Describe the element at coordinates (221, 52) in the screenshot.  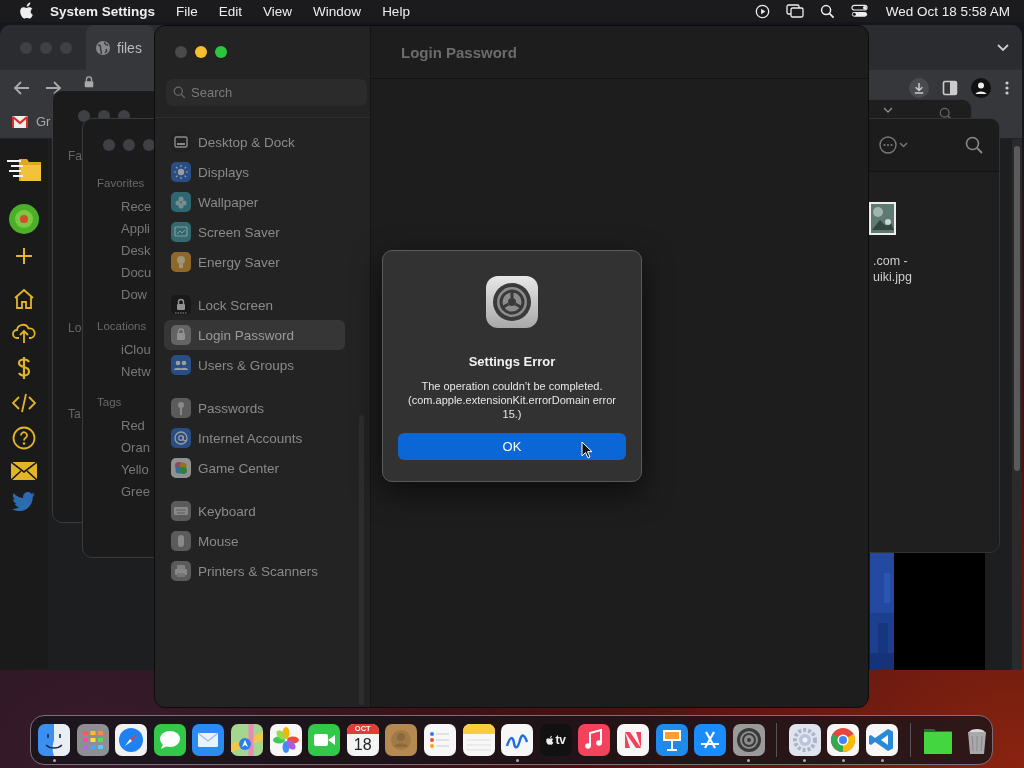
I see `zoom-button` at that location.